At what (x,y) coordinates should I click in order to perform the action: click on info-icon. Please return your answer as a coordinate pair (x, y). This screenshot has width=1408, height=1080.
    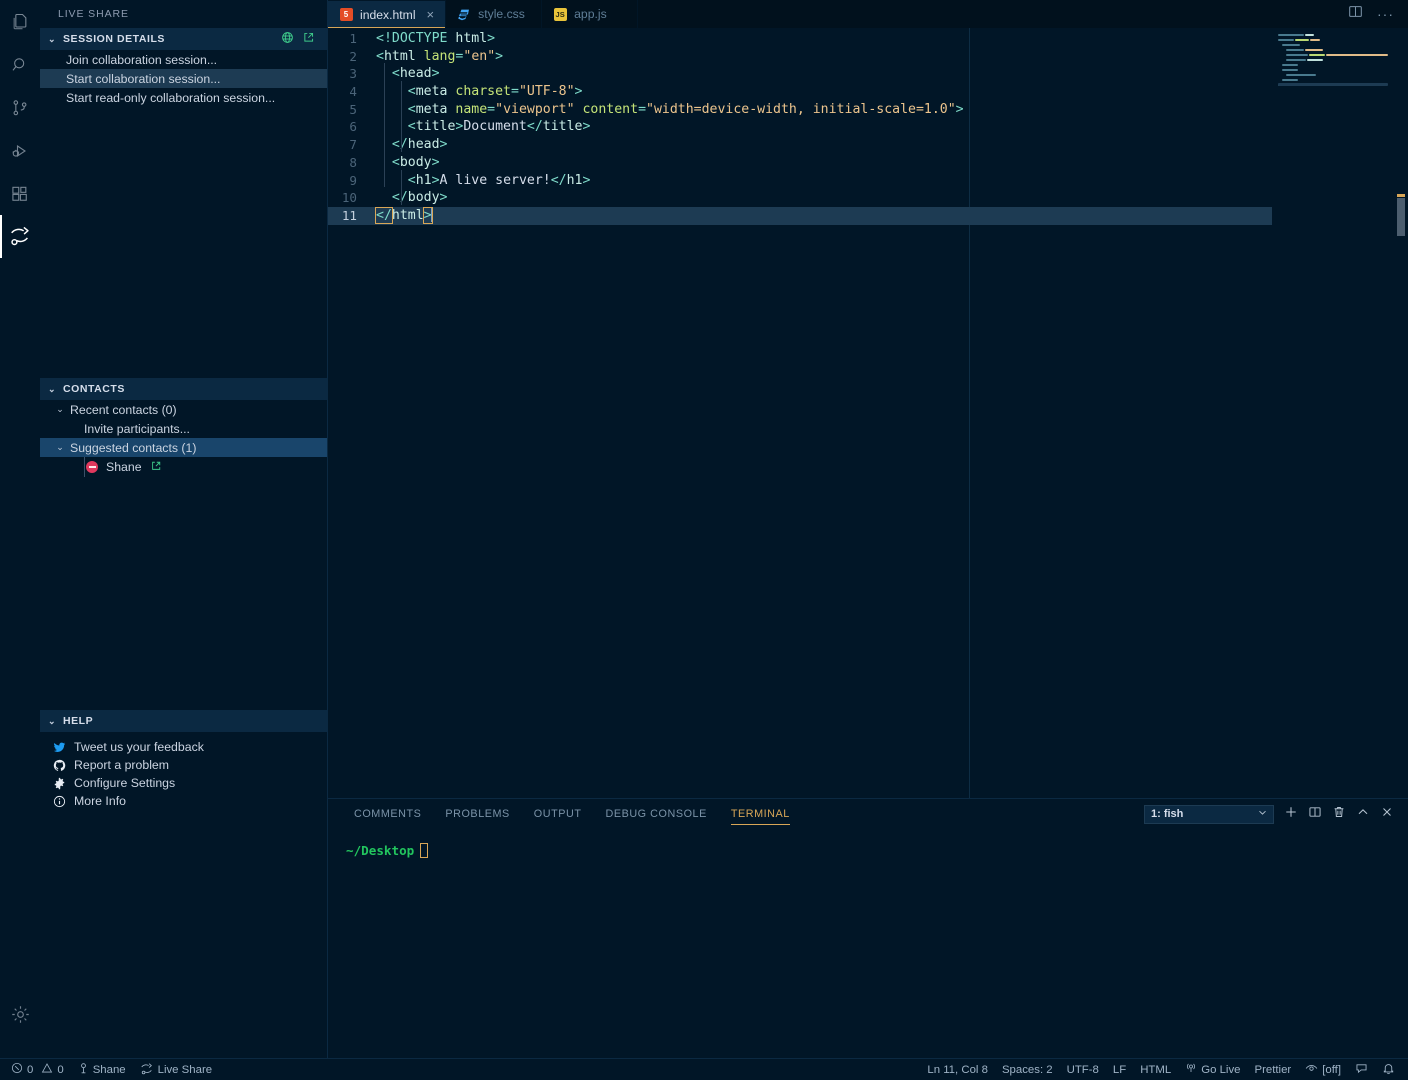
    Looking at the image, I should click on (59, 801).